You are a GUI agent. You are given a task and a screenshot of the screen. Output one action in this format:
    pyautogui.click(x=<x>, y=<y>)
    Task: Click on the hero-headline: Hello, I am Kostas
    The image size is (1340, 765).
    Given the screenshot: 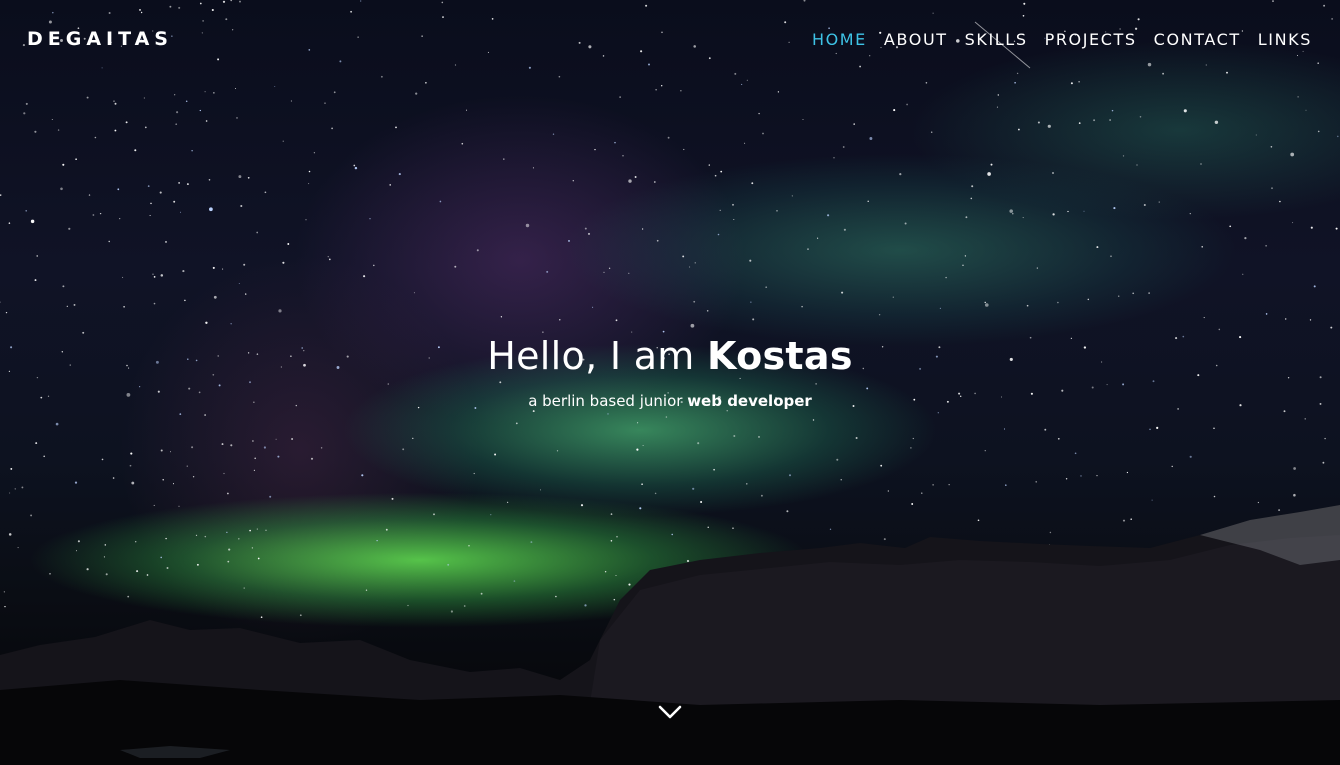 What is the action you would take?
    pyautogui.click(x=670, y=356)
    